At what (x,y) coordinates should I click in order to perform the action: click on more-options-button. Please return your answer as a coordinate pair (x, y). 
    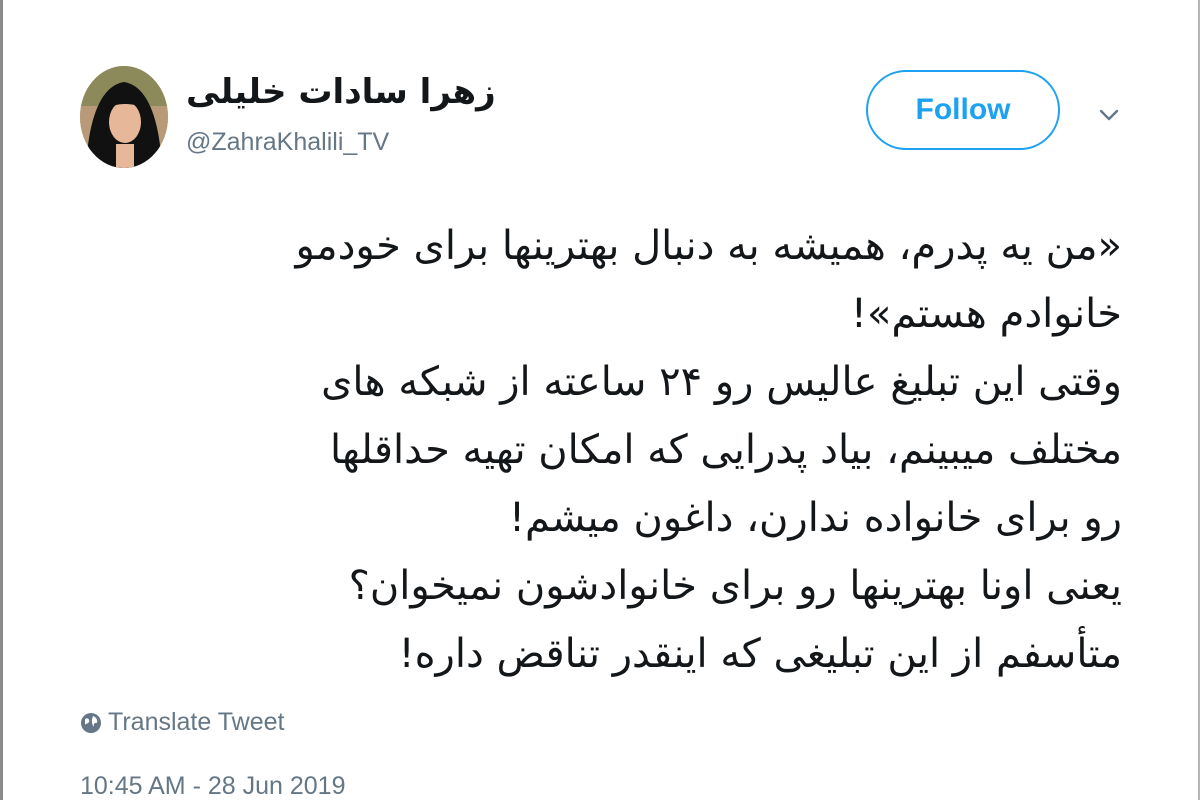
    Looking at the image, I should click on (1109, 115).